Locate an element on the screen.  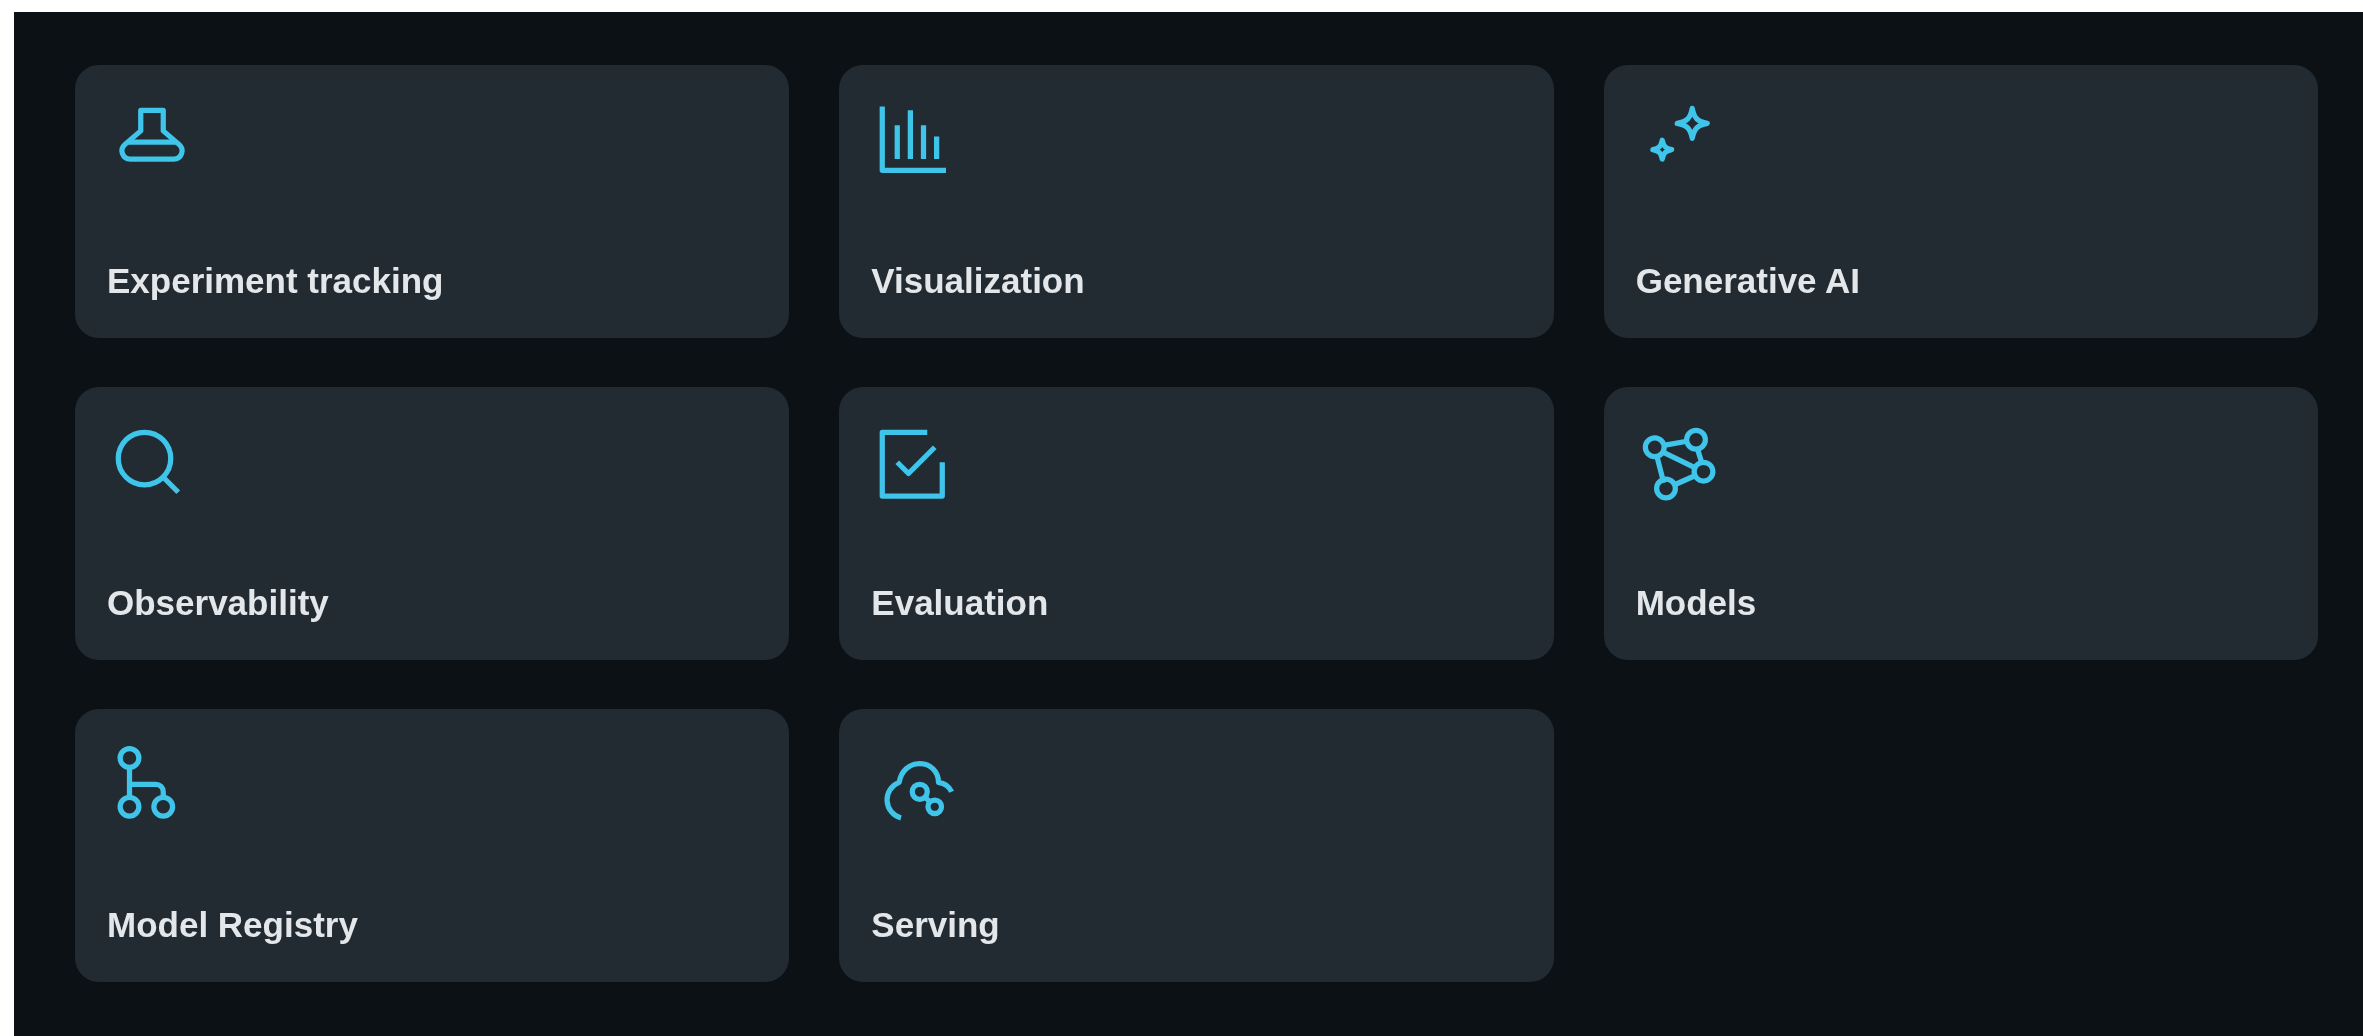
feature-card: Models is located at coordinates (1960, 523).